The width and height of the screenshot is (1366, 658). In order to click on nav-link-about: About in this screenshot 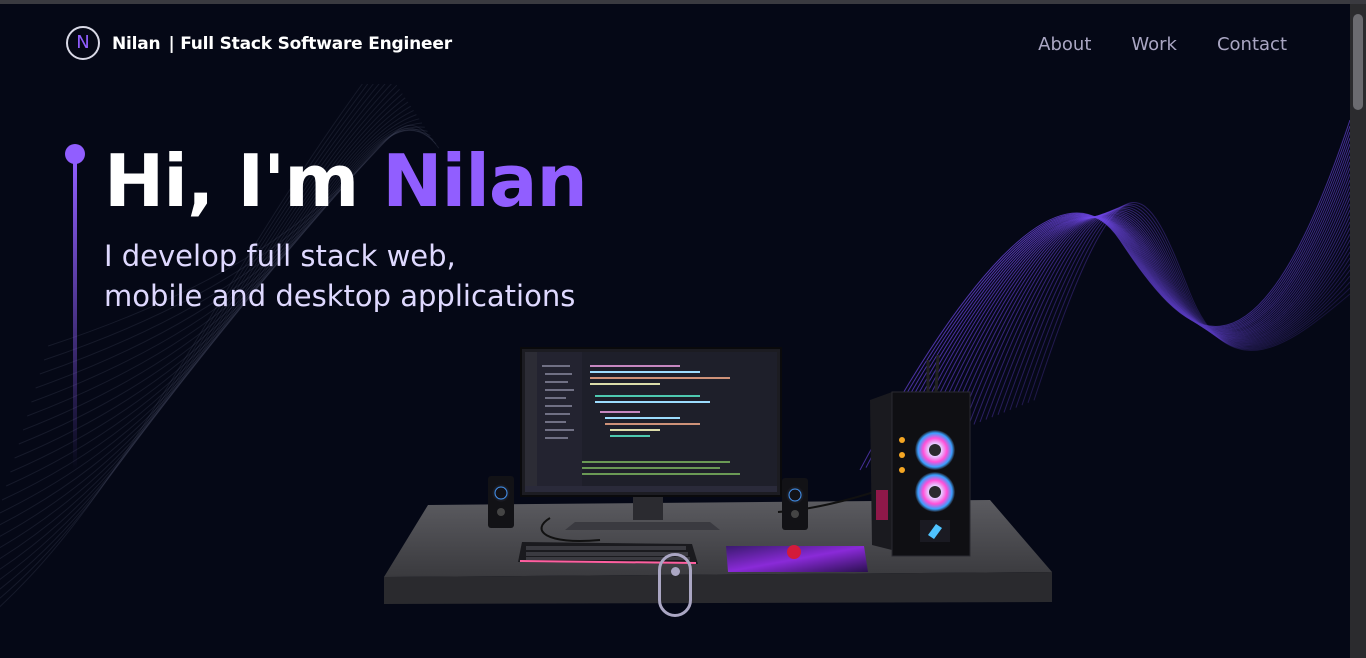, I will do `click(1064, 44)`.